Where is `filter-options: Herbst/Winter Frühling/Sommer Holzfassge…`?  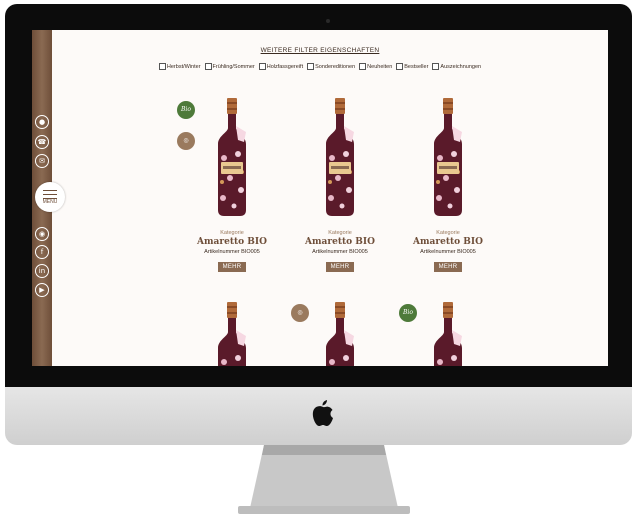 filter-options: Herbst/Winter Frühling/Sommer Holzfassge… is located at coordinates (320, 66).